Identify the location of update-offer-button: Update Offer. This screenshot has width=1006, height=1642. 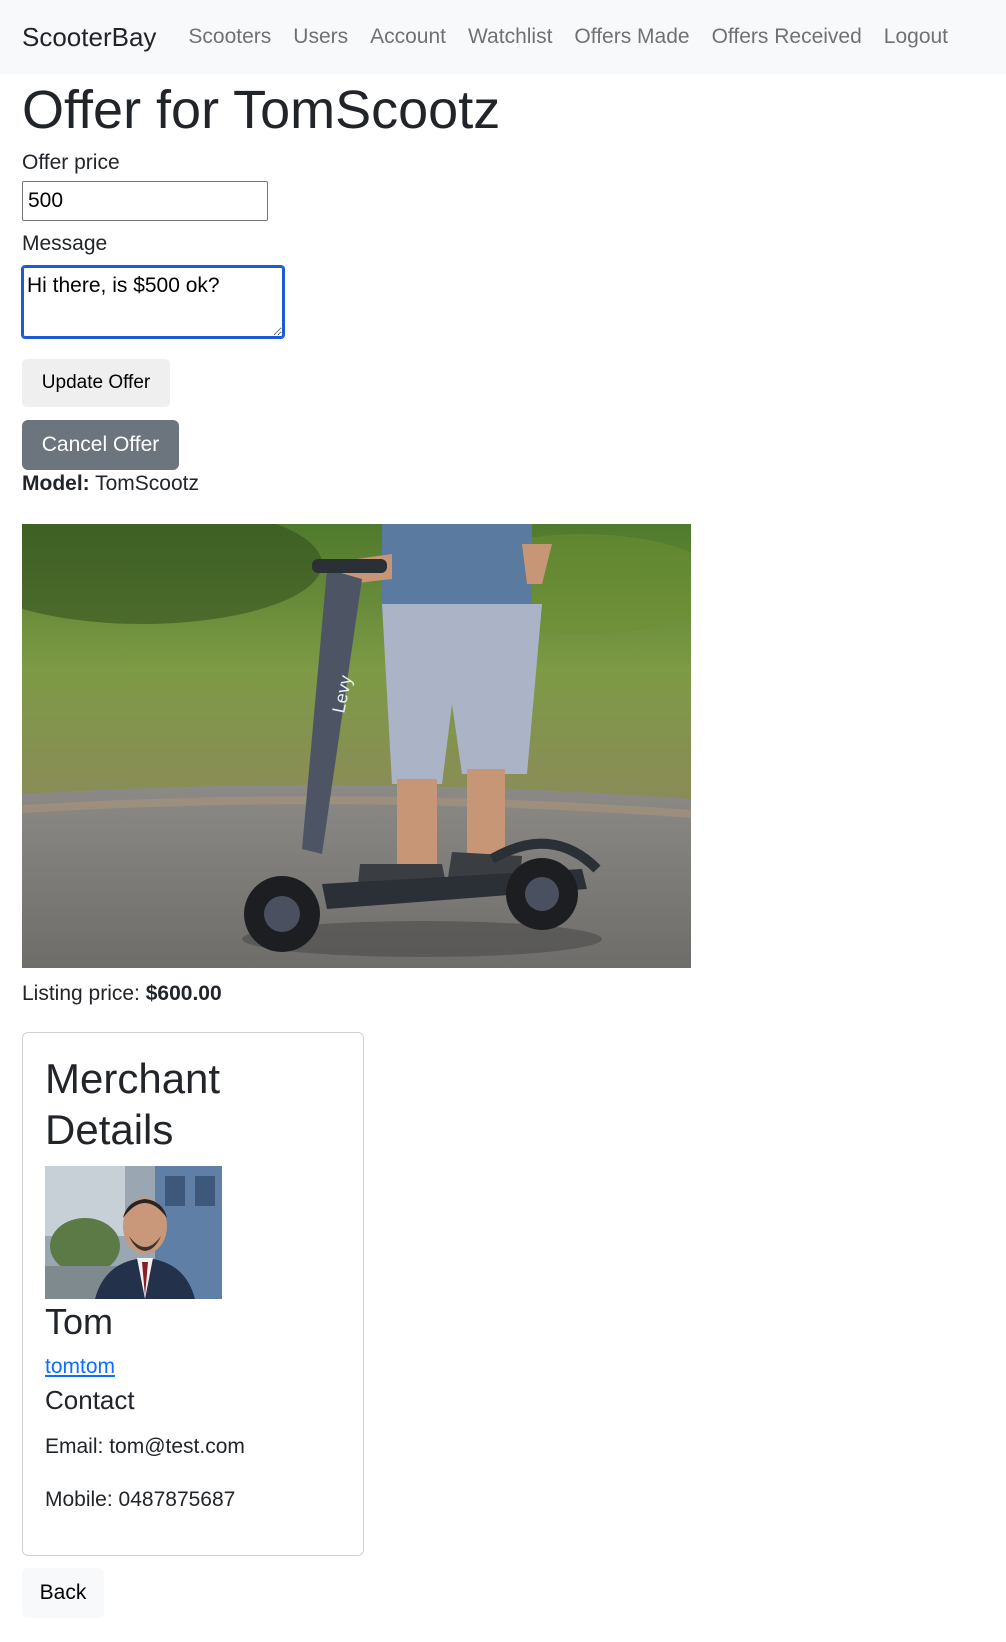
(96, 383).